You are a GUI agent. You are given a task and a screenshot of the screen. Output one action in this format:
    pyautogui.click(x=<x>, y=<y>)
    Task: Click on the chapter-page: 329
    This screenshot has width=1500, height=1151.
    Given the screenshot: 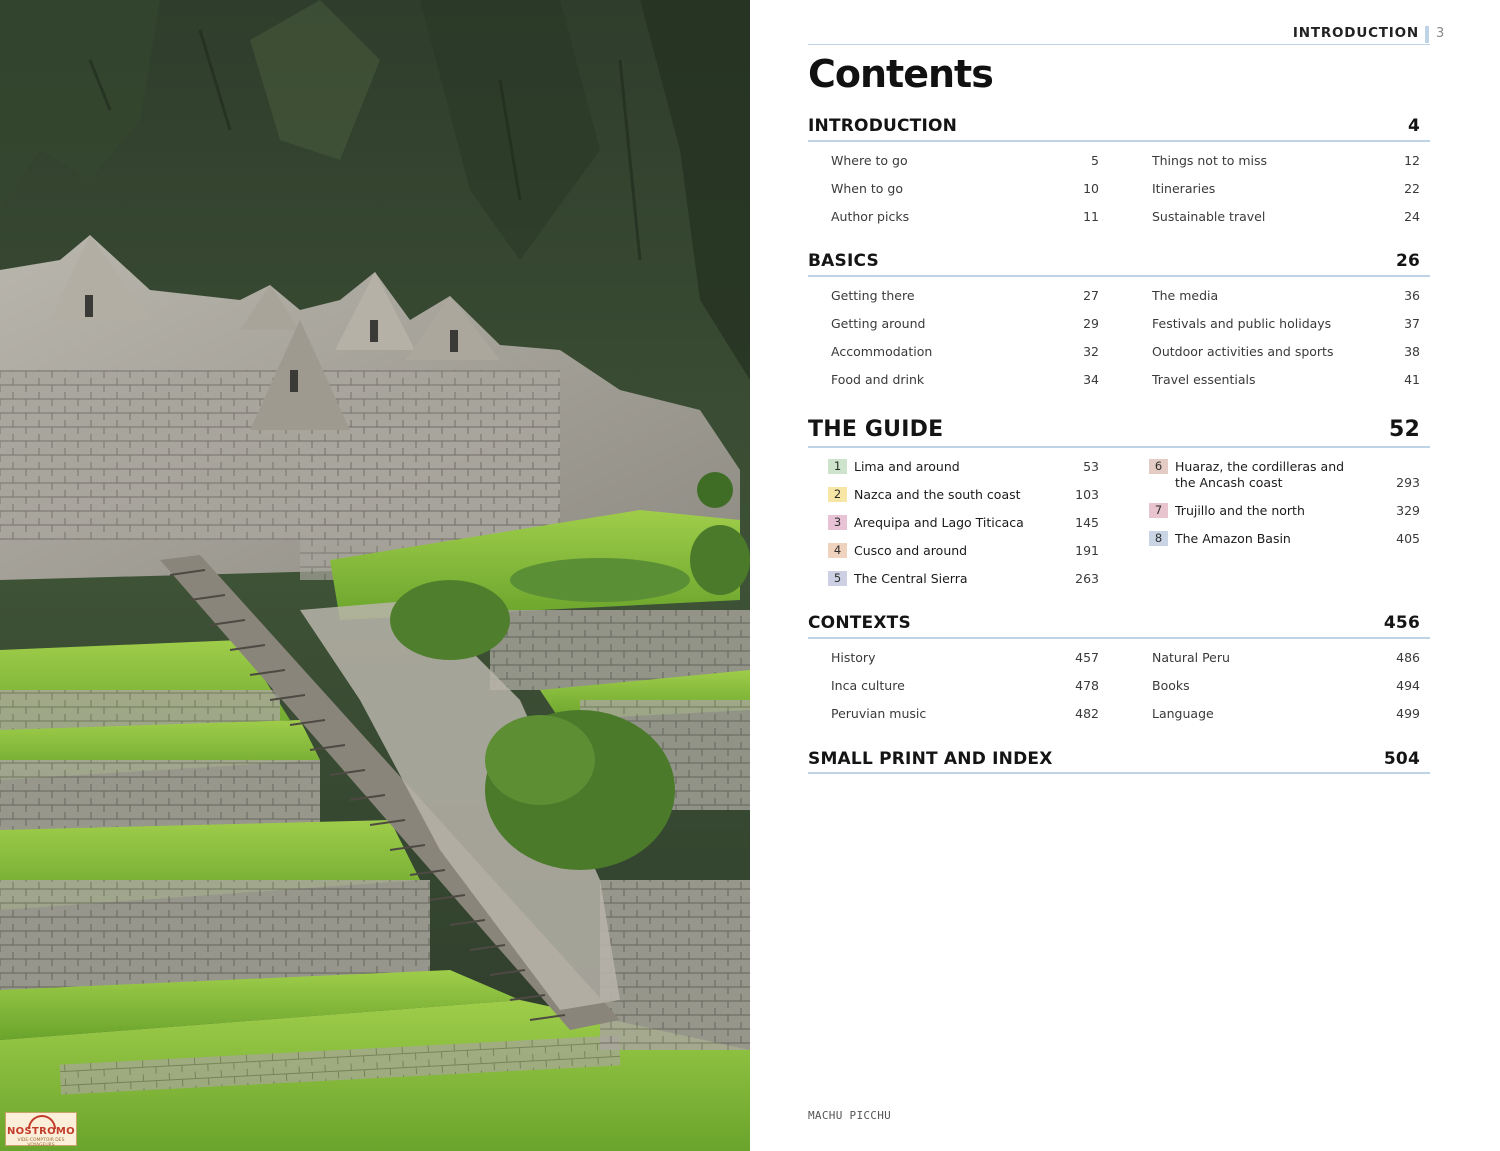 What is the action you would take?
    pyautogui.click(x=1408, y=510)
    